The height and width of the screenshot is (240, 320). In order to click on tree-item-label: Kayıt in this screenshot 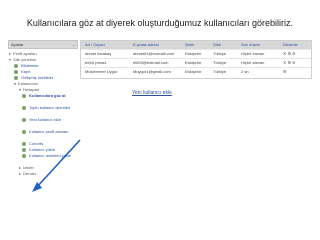, I will do `click(26, 71)`.